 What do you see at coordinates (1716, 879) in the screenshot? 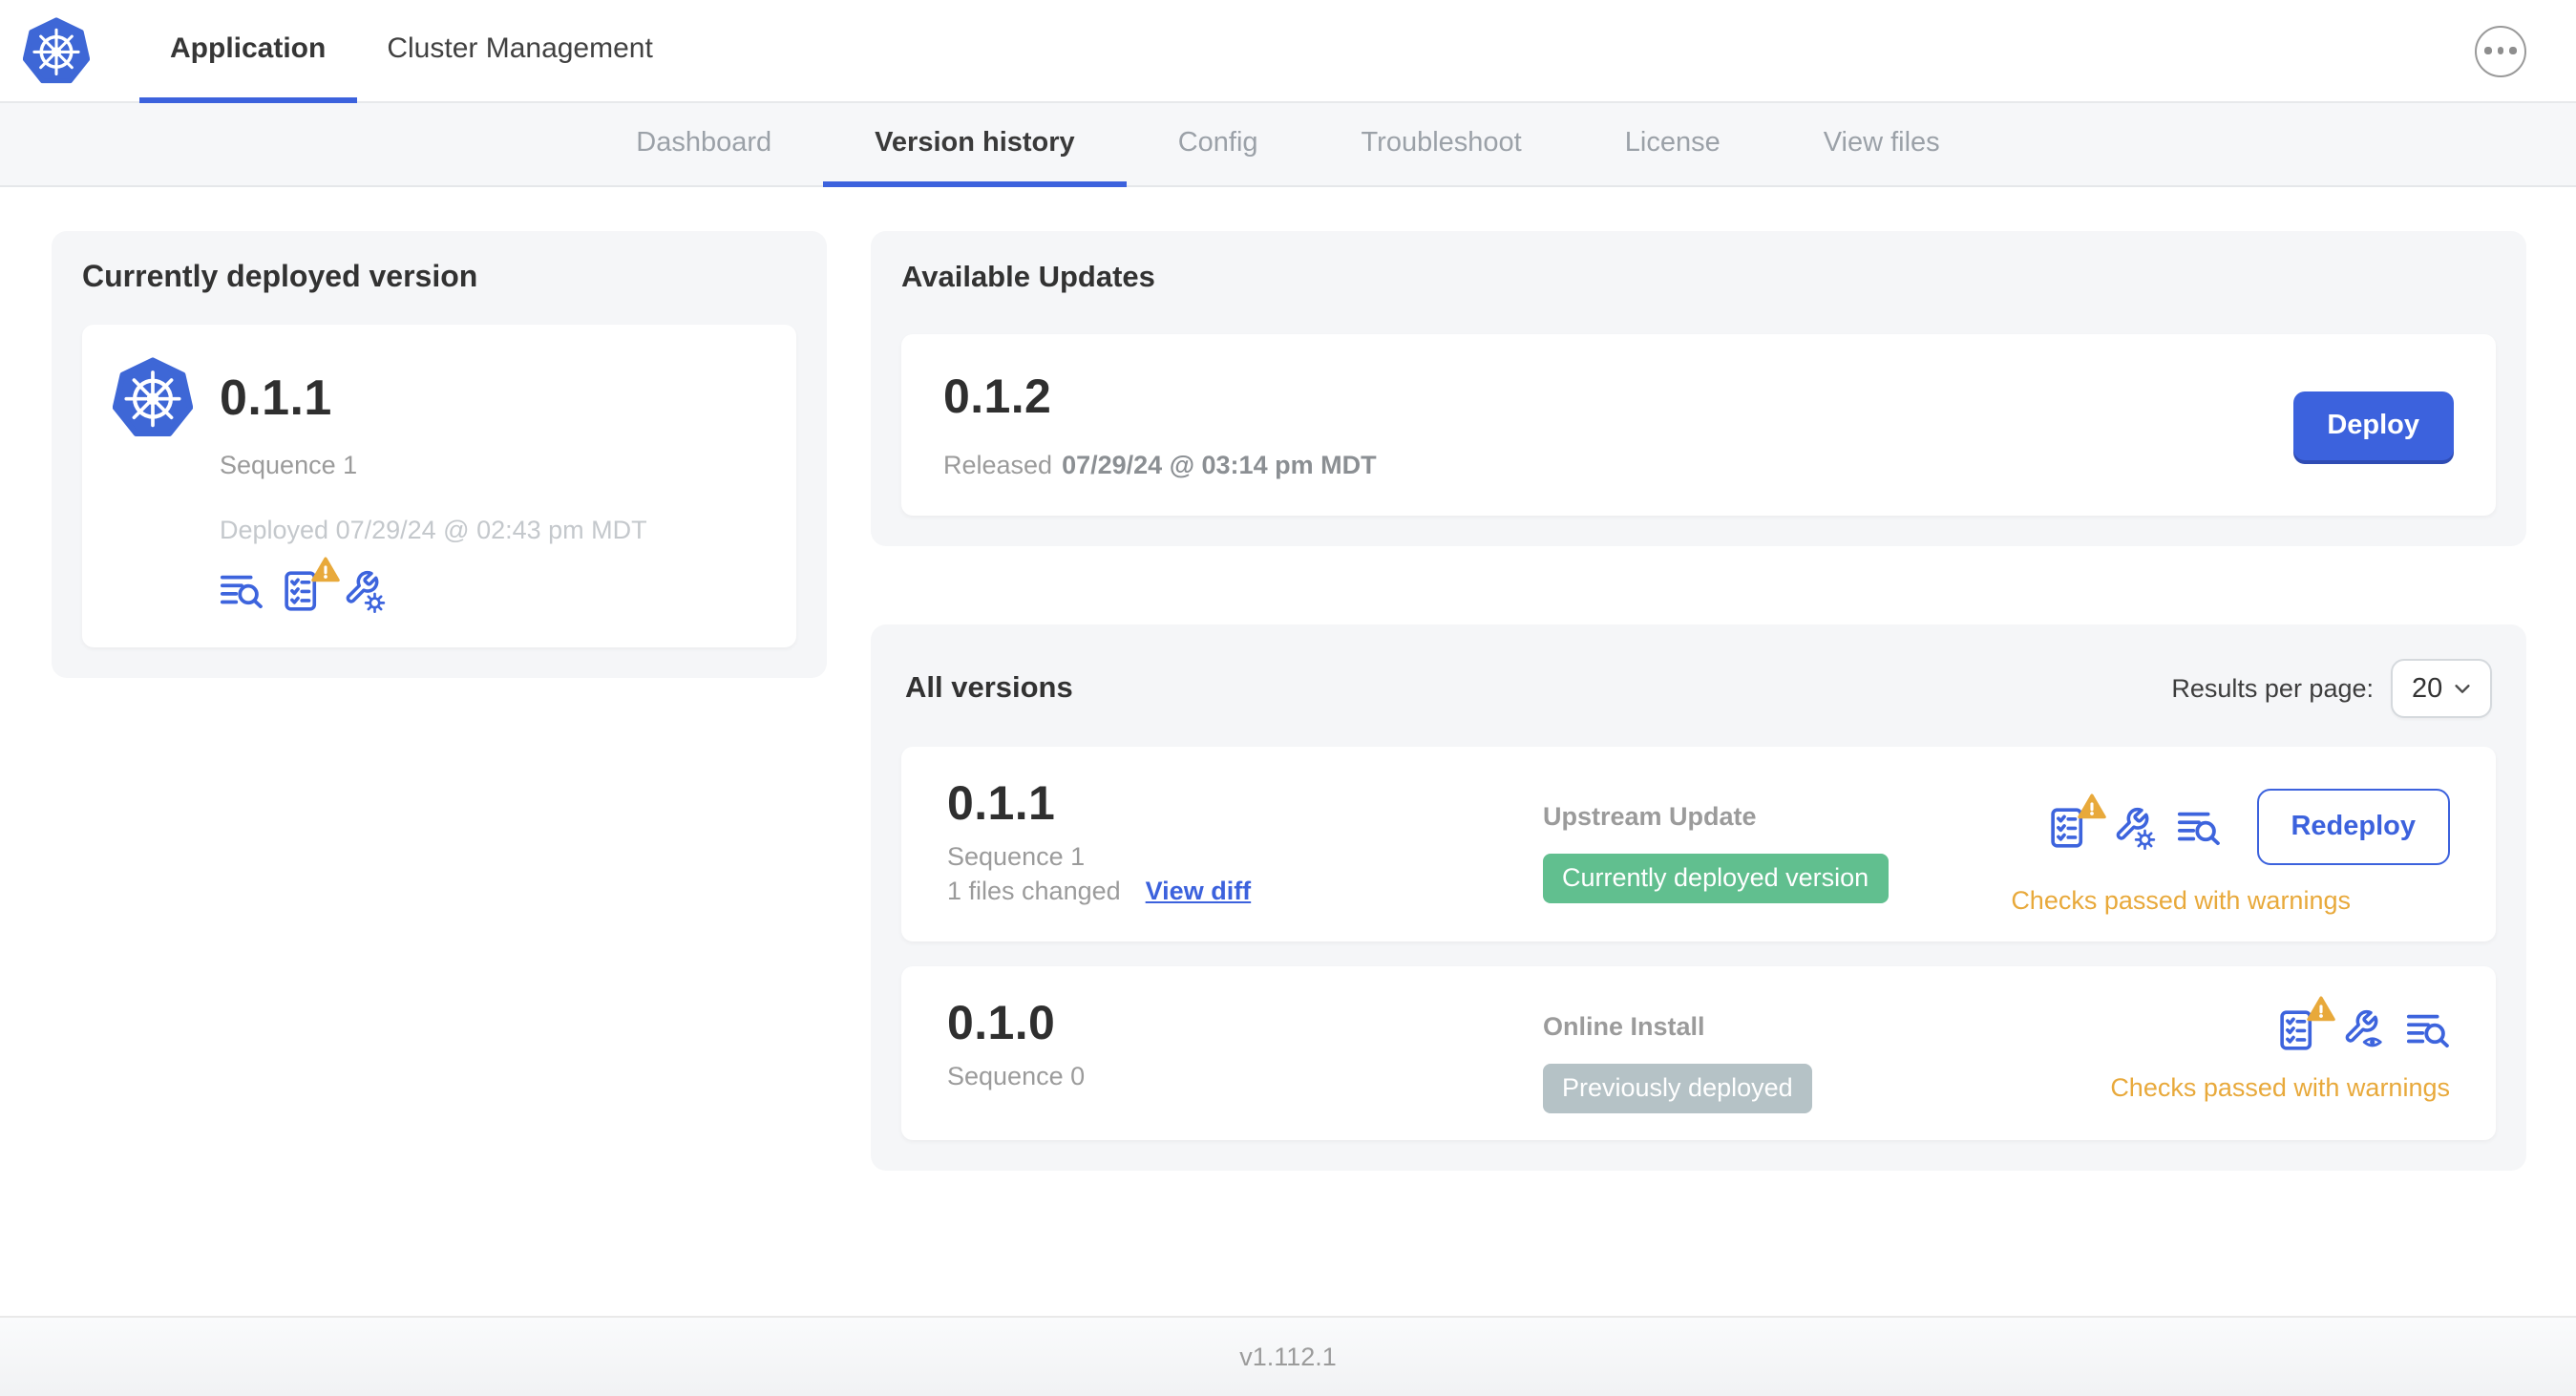
I see `currently-deployed-badge: Currently deployed version` at bounding box center [1716, 879].